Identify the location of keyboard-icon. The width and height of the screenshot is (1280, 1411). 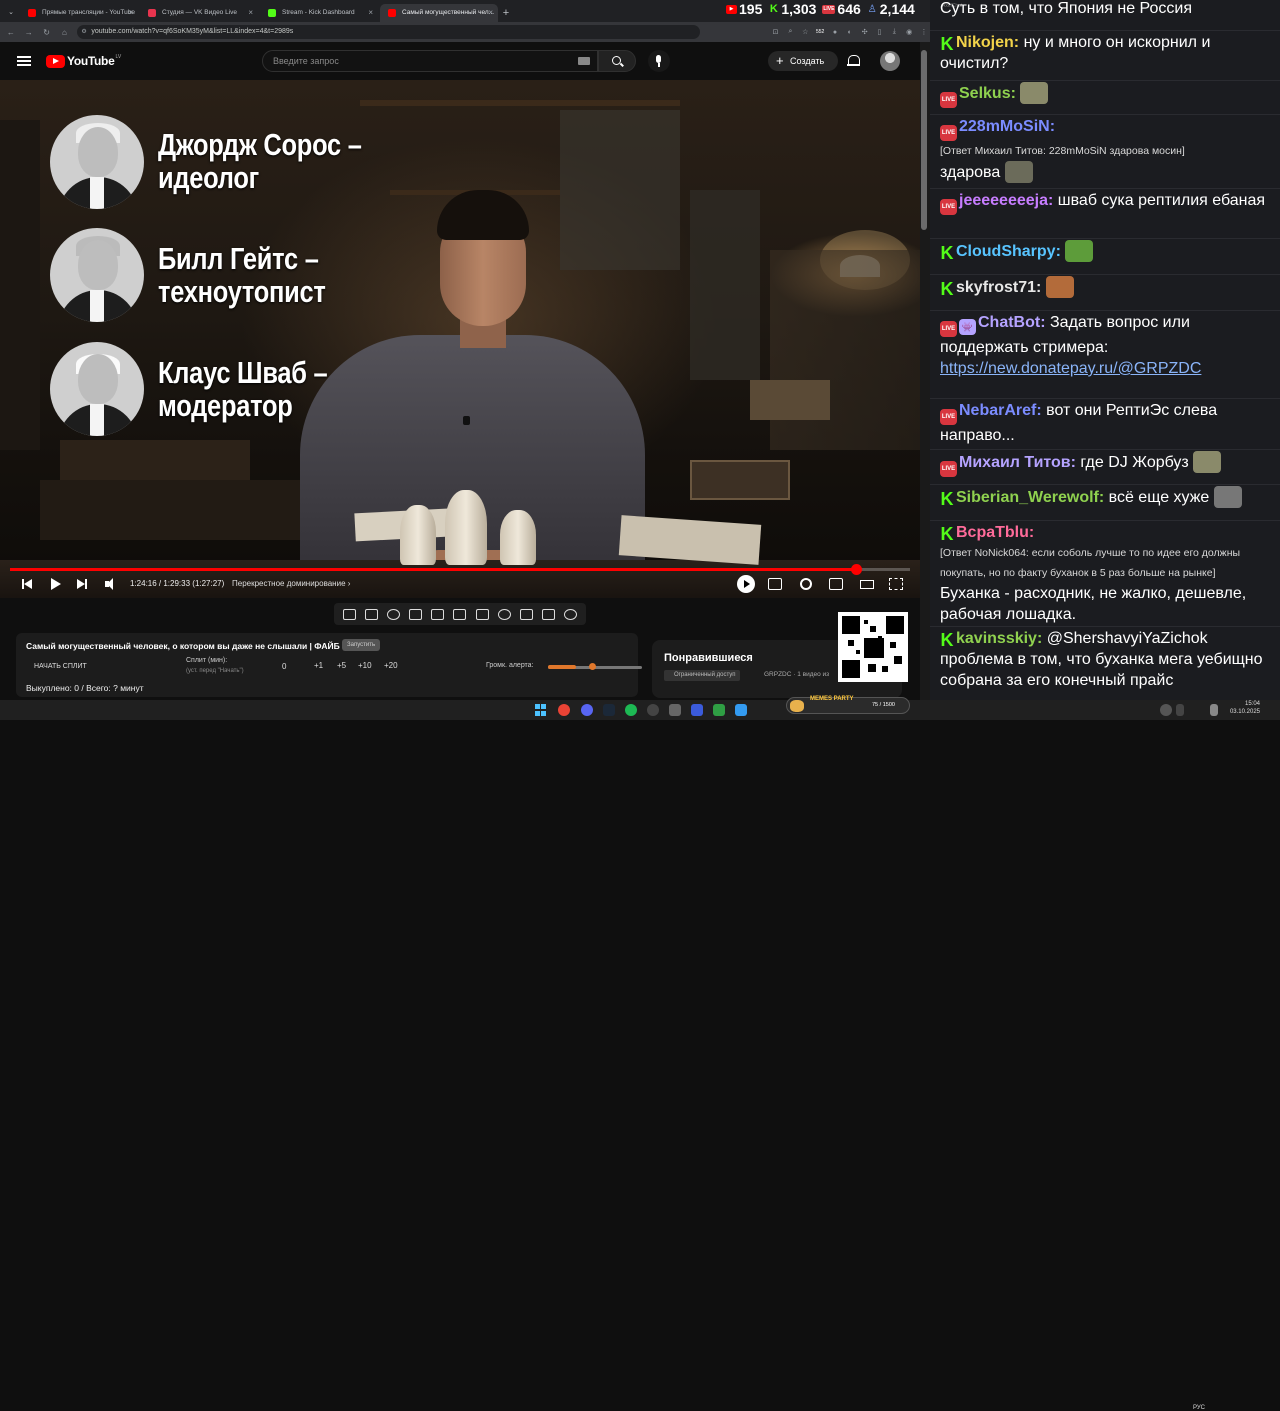
(584, 61).